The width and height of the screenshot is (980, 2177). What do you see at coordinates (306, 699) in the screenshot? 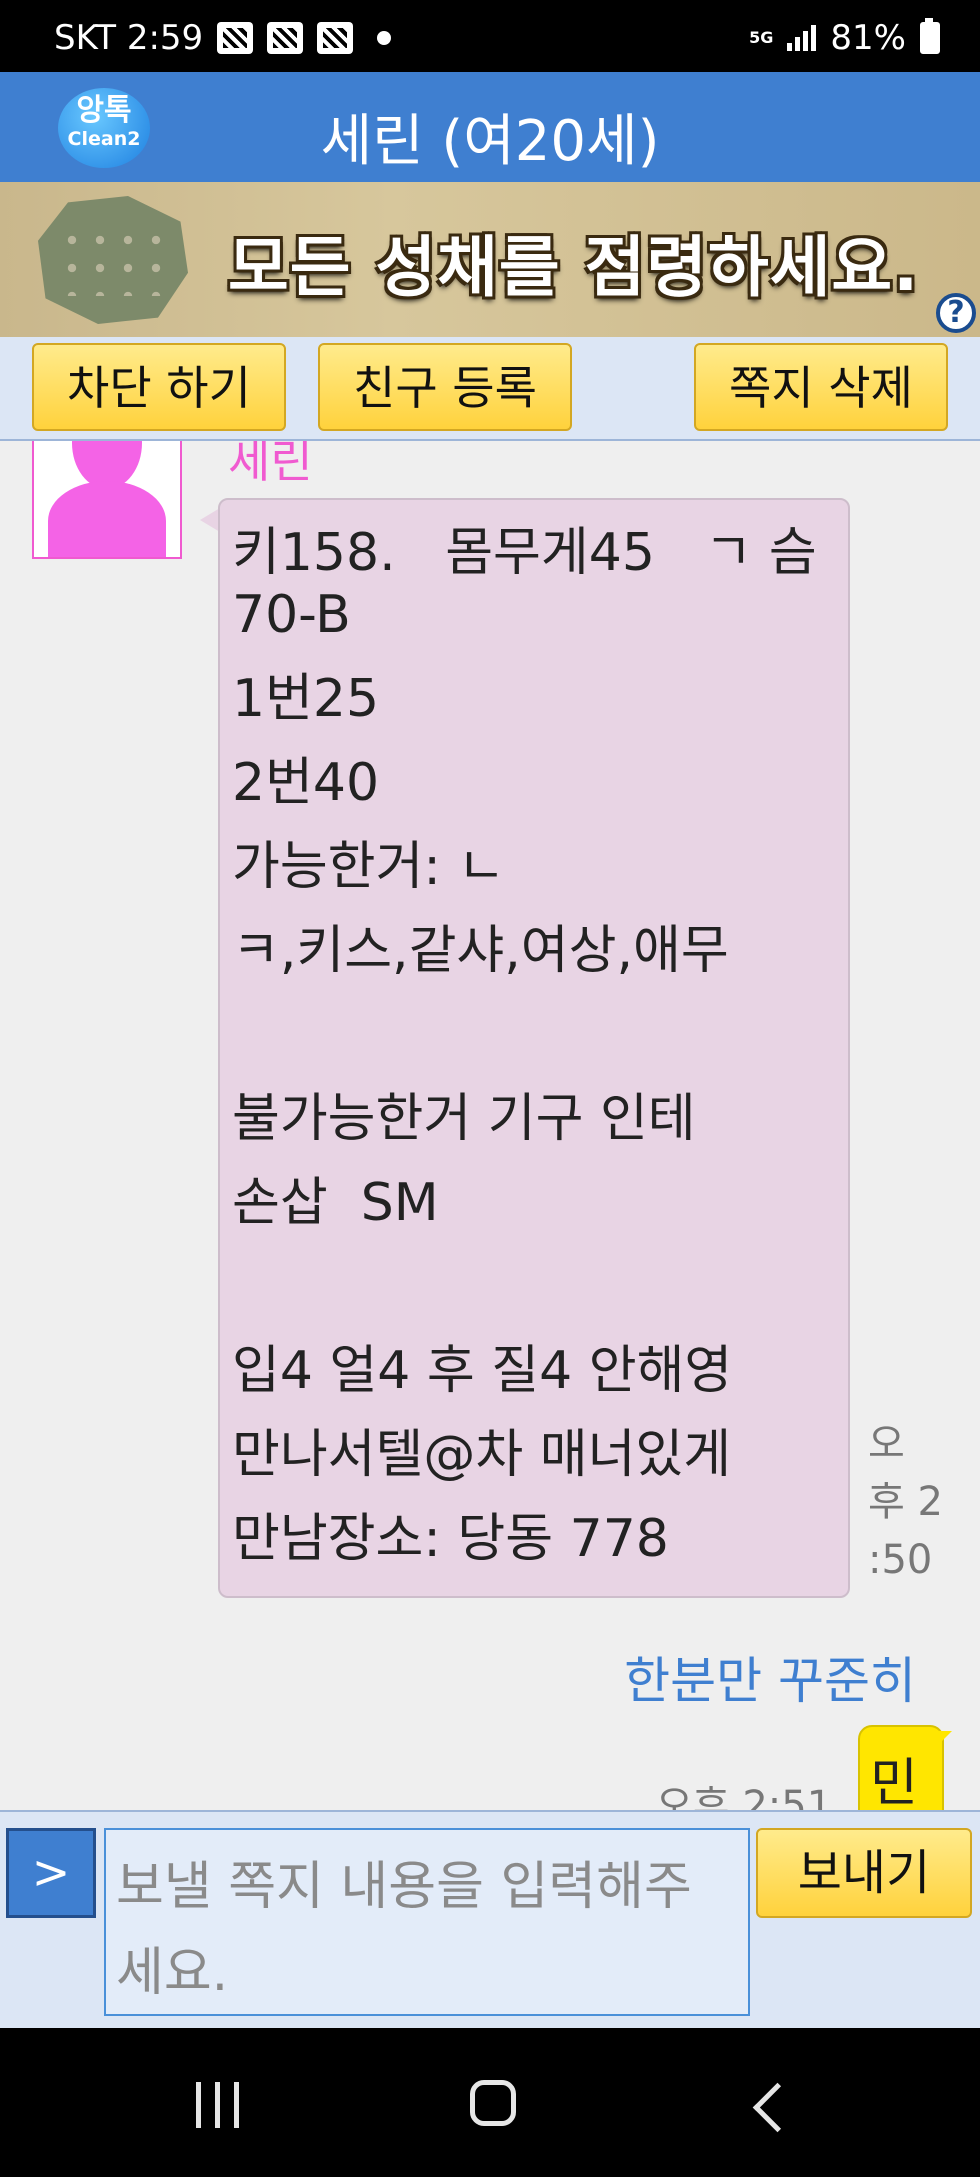
I see `message-line: 1번25` at bounding box center [306, 699].